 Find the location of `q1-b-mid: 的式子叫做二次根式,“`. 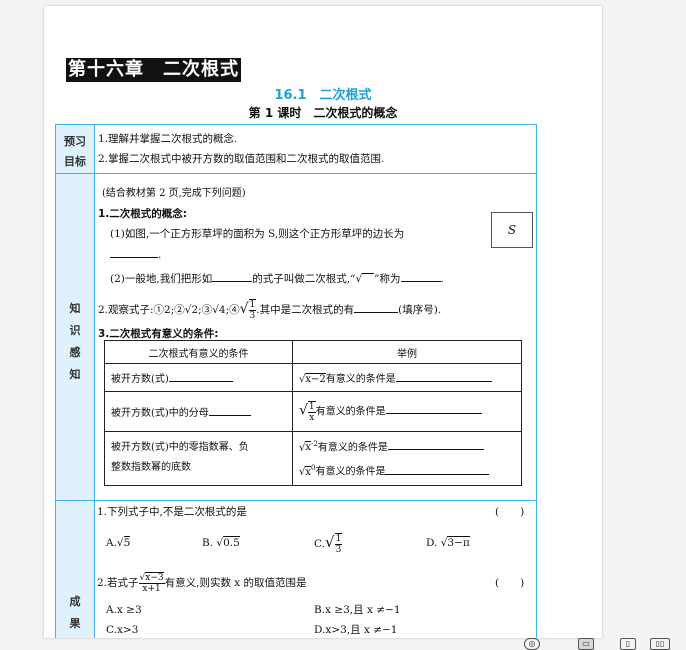

q1-b-mid: 的式子叫做二次根式,“ is located at coordinates (304, 279).